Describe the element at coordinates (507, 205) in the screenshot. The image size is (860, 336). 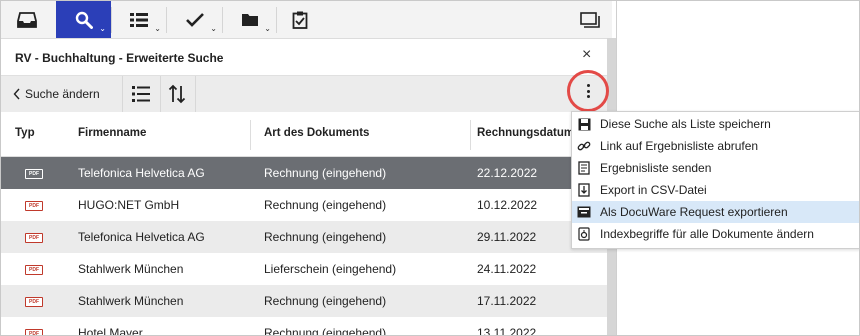
I see `date-cell: 10.12.2022` at that location.